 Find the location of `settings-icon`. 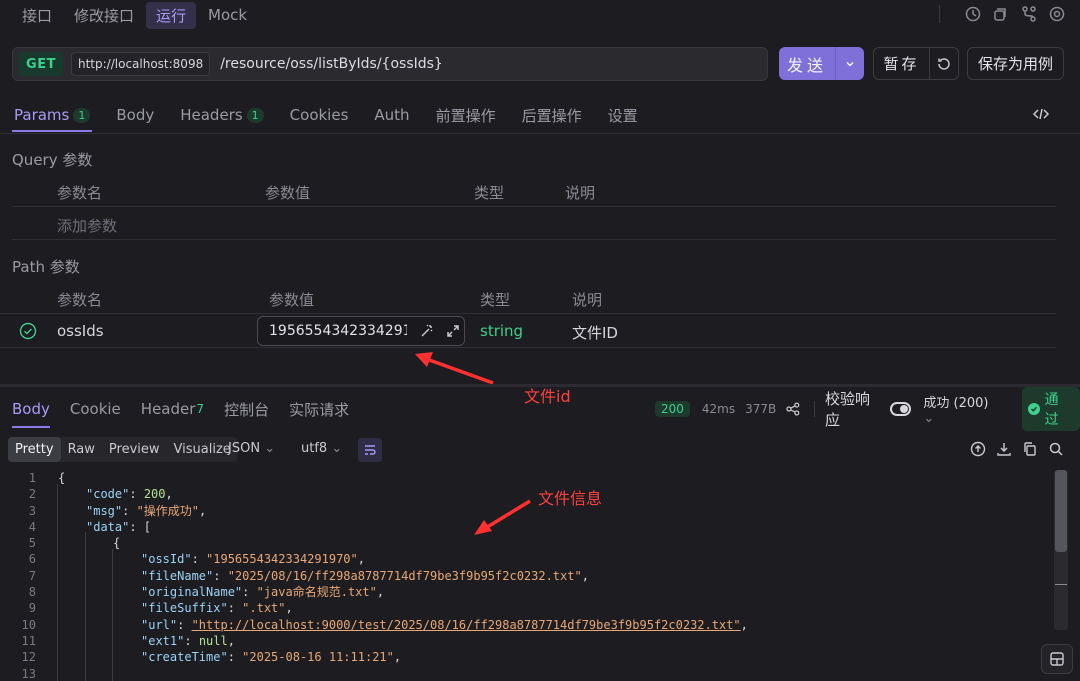

settings-icon is located at coordinates (1057, 14).